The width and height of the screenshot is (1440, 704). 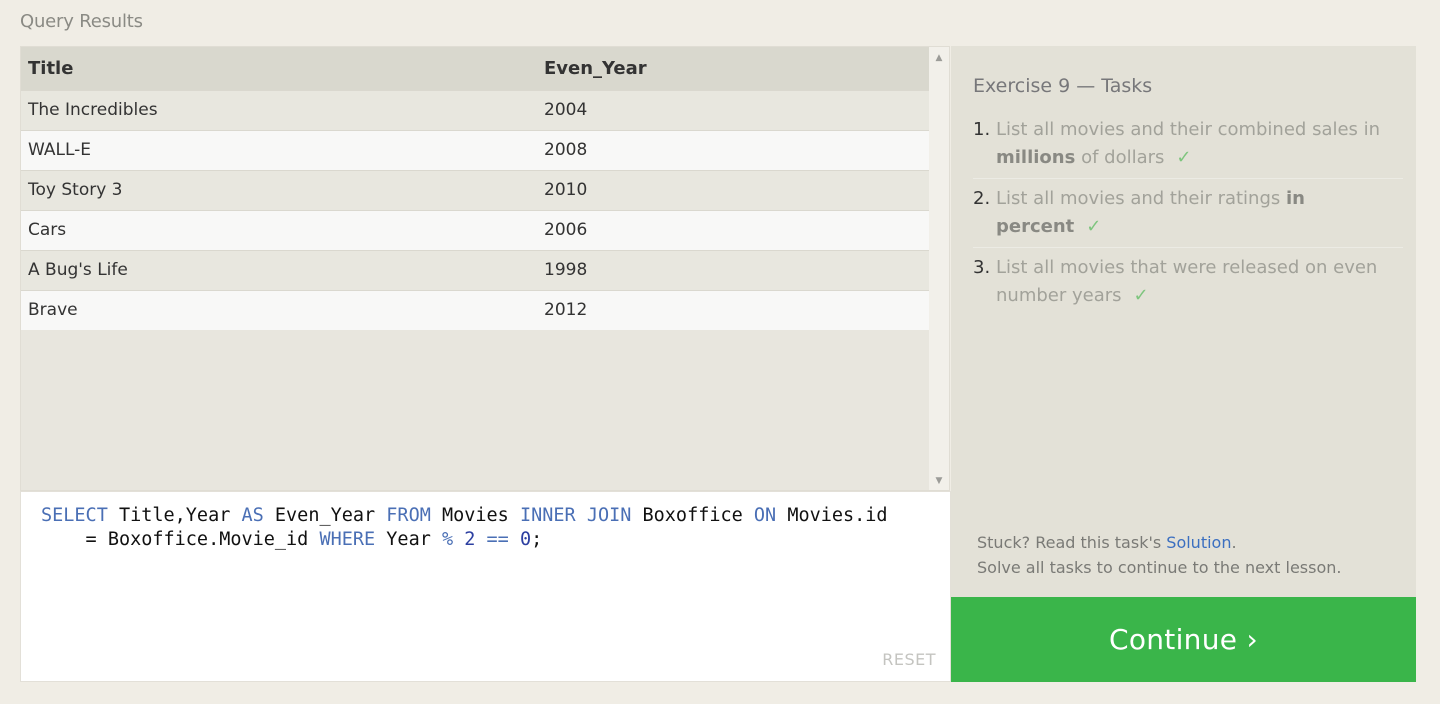 What do you see at coordinates (475, 515) in the screenshot?
I see `sql-text: Movies` at bounding box center [475, 515].